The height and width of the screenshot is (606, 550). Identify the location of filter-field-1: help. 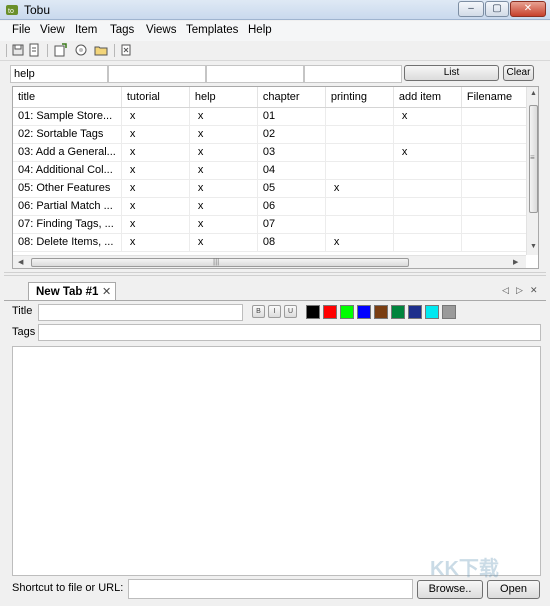
(59, 74).